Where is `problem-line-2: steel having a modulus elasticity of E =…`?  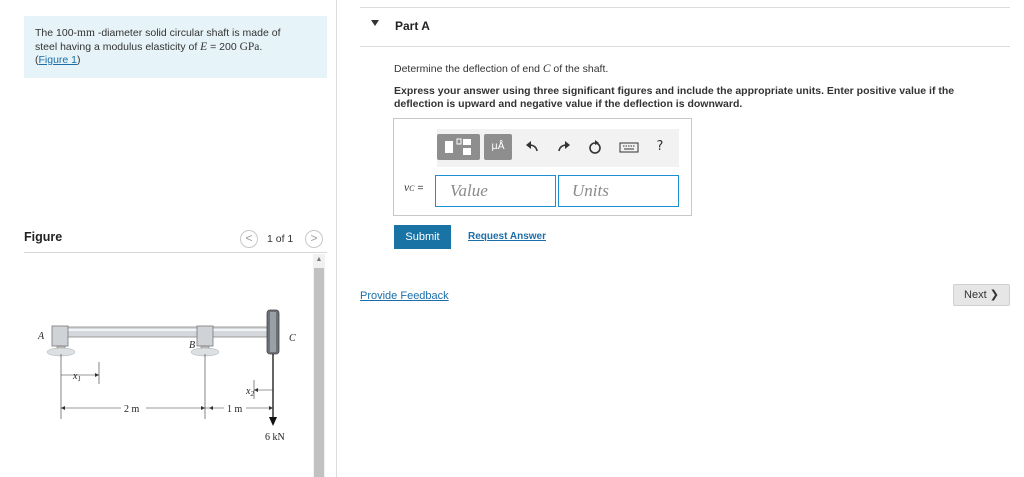 problem-line-2: steel having a modulus elasticity of E =… is located at coordinates (149, 46).